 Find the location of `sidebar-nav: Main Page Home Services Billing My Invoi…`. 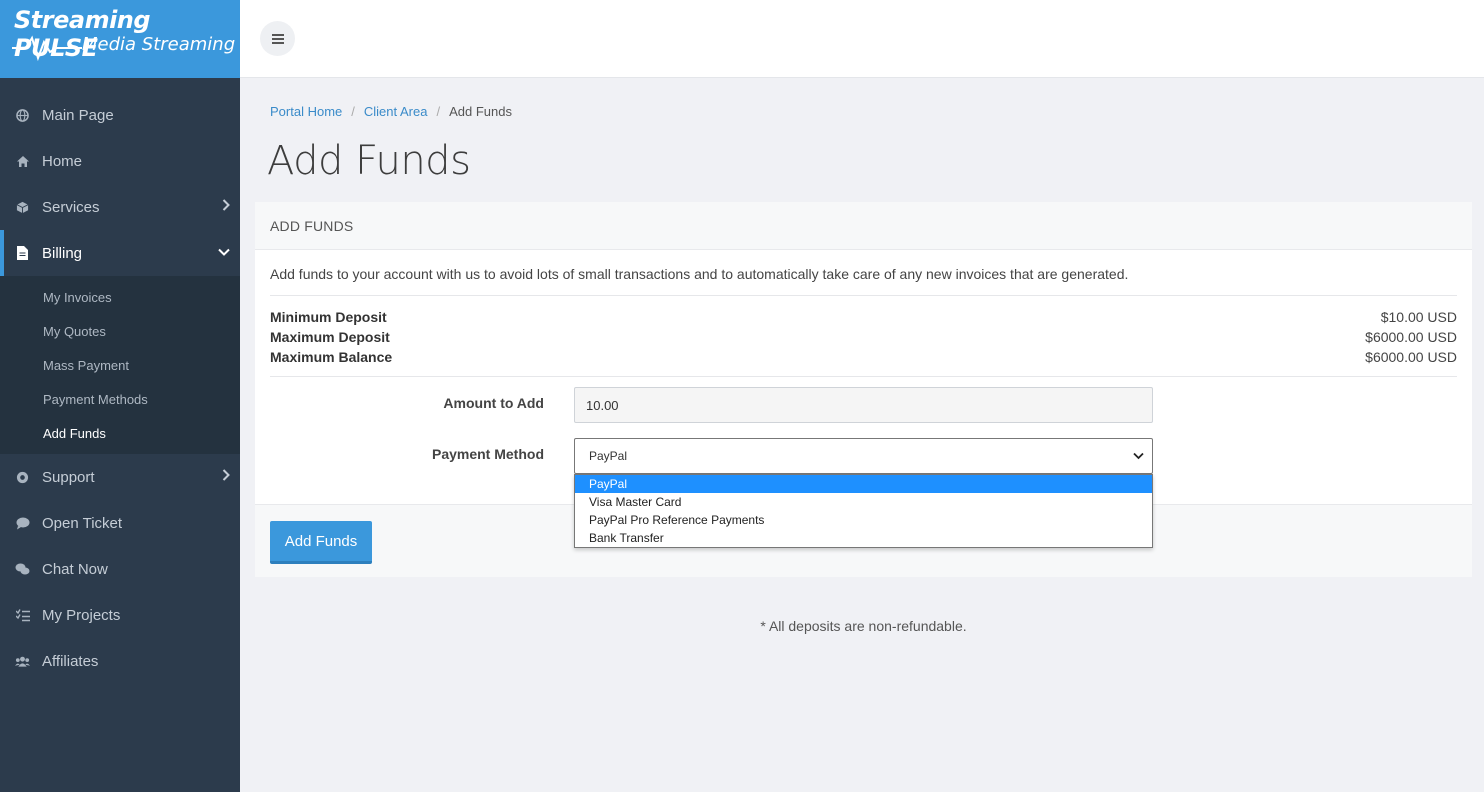

sidebar-nav: Main Page Home Services Billing My Invoi… is located at coordinates (120, 388).